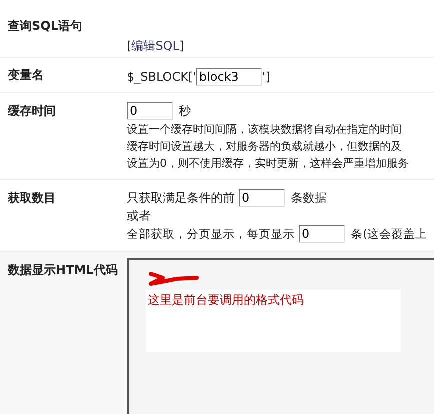  I want to click on bracket-text: ], so click(181, 46).